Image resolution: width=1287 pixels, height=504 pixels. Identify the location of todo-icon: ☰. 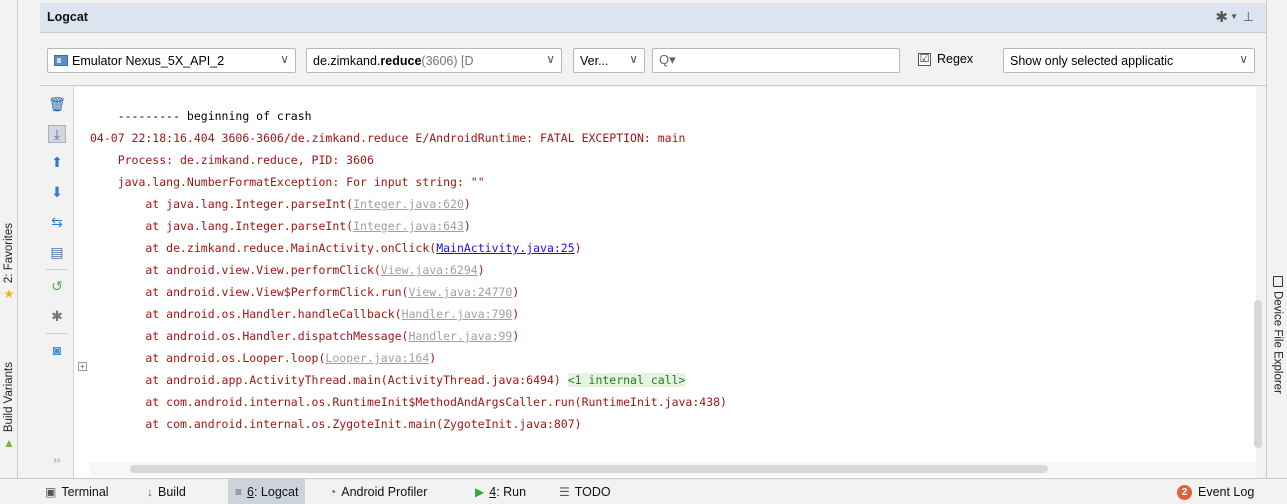
(564, 492).